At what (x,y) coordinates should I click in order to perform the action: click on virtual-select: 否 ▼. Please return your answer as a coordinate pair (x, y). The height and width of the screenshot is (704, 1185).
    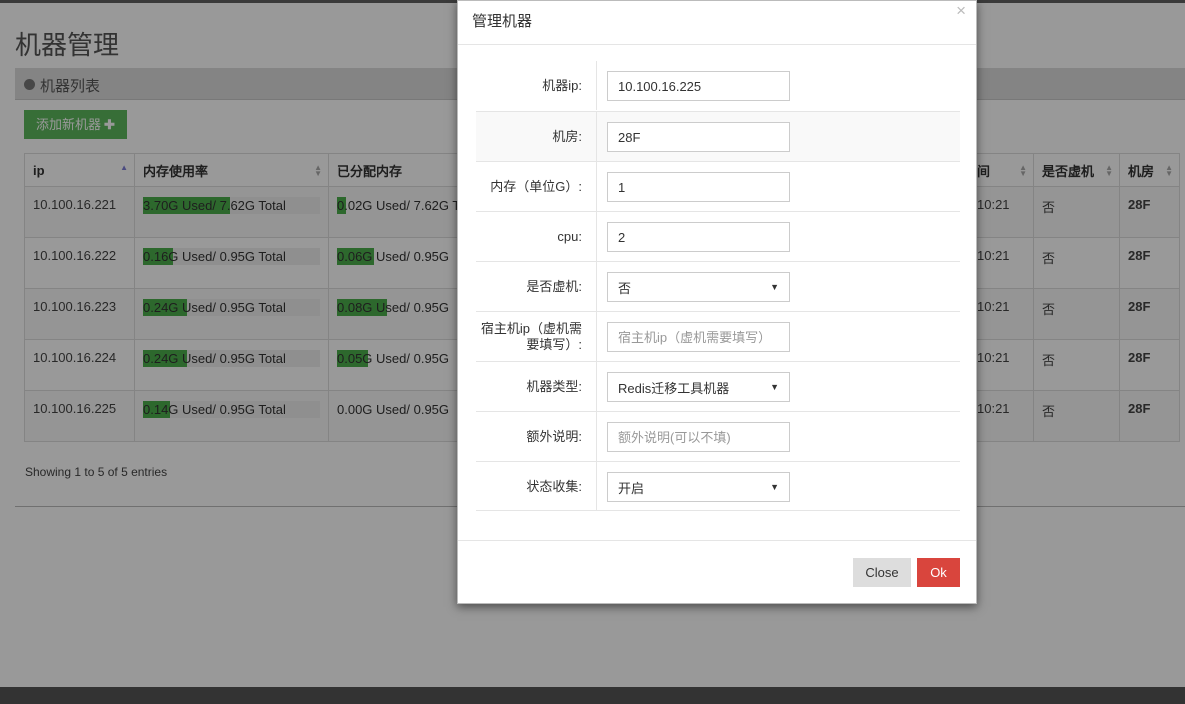
    Looking at the image, I should click on (698, 287).